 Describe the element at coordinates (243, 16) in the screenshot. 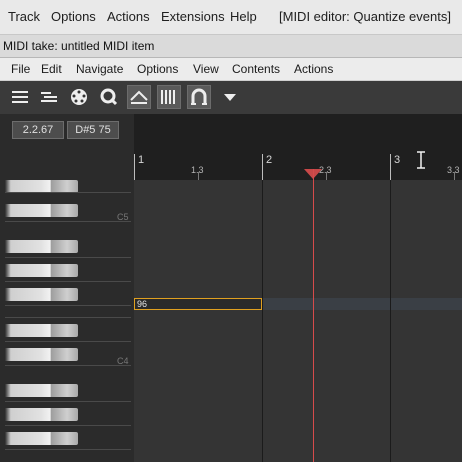

I see `menu-help: Help` at that location.